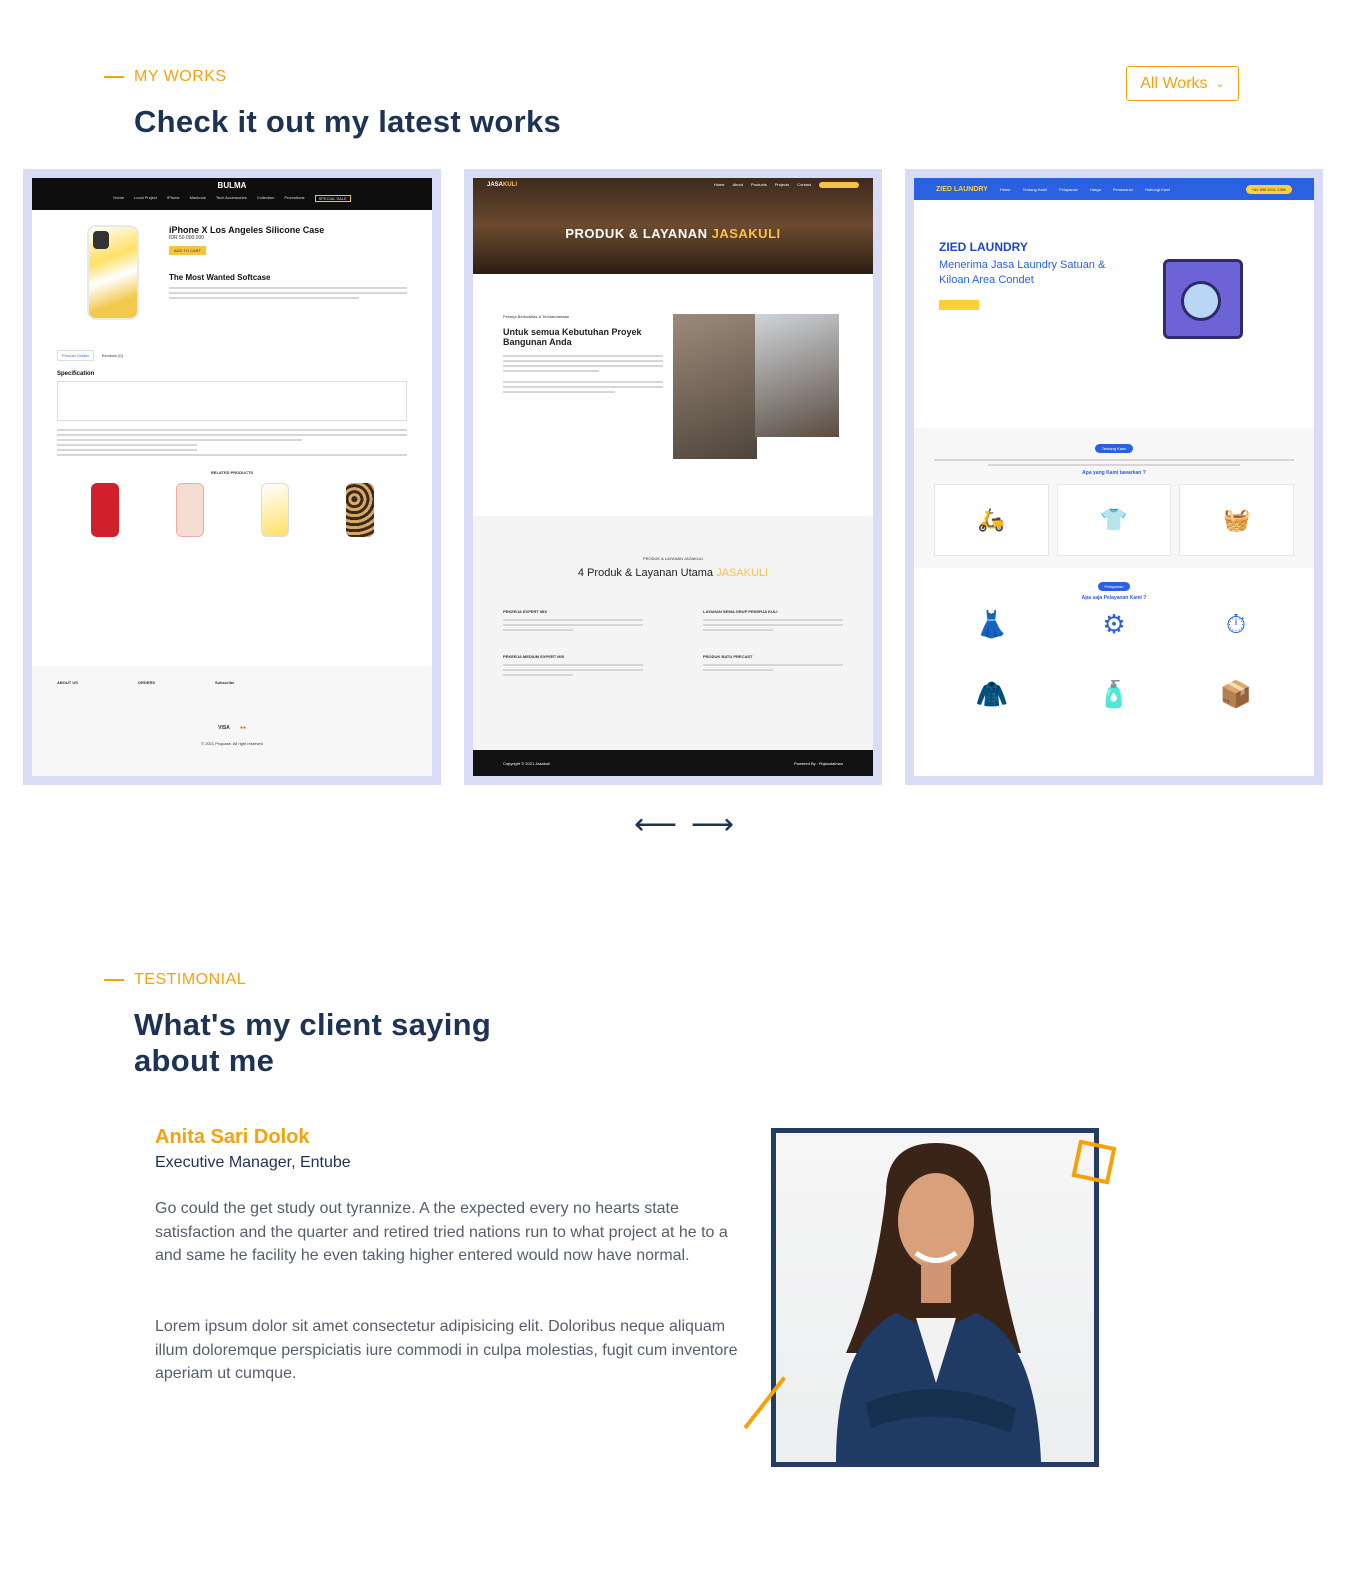 The image size is (1368, 1593). I want to click on bulma-nav-item: Collection, so click(265, 197).